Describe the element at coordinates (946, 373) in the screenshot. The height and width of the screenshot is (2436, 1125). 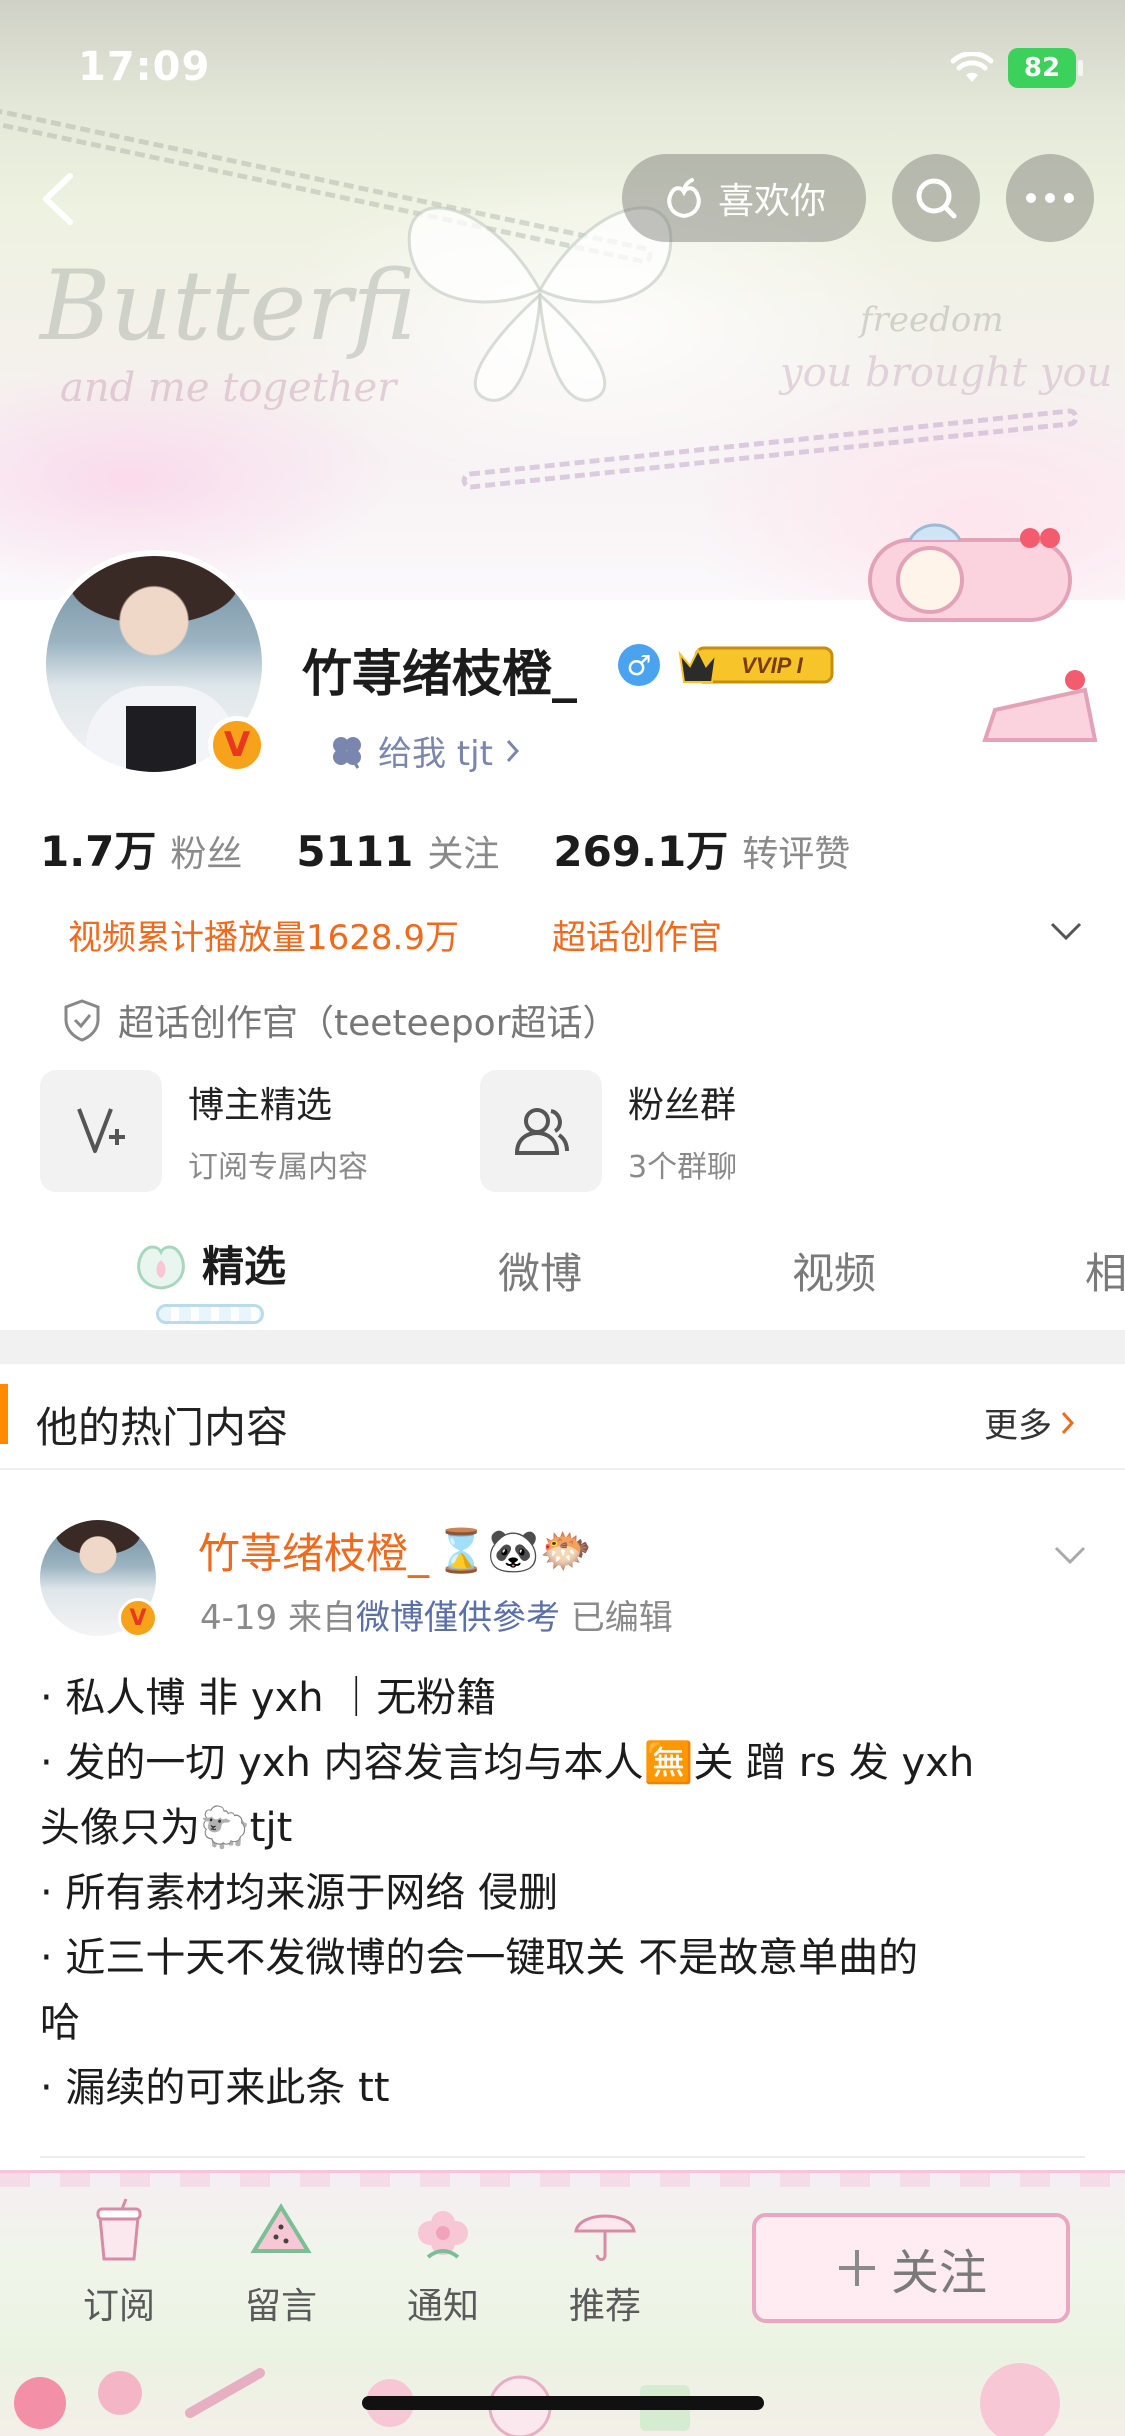
I see `banner-script-text: you brought you` at that location.